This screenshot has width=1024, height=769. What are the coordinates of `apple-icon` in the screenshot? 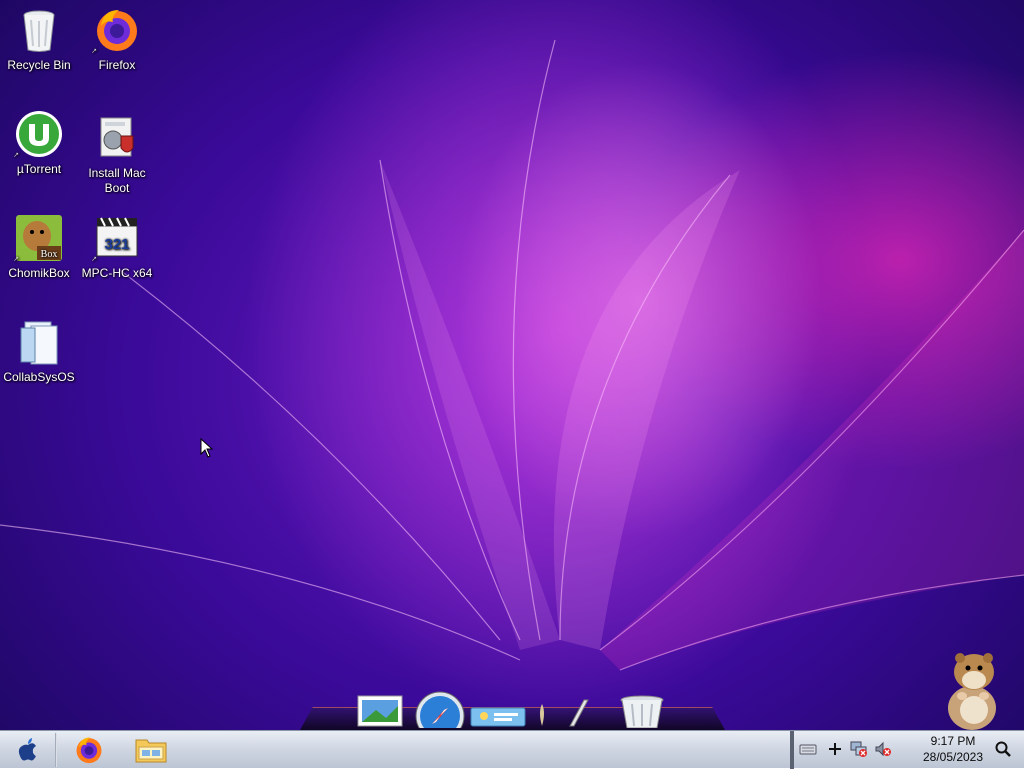 It's located at (27, 749).